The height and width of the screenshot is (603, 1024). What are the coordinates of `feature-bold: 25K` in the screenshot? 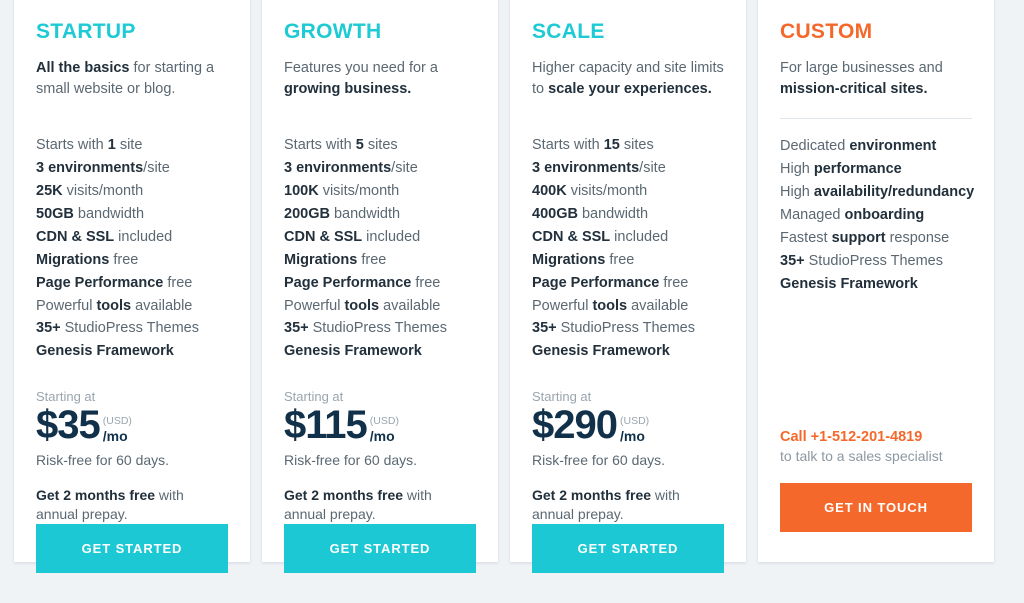 It's located at (49, 190).